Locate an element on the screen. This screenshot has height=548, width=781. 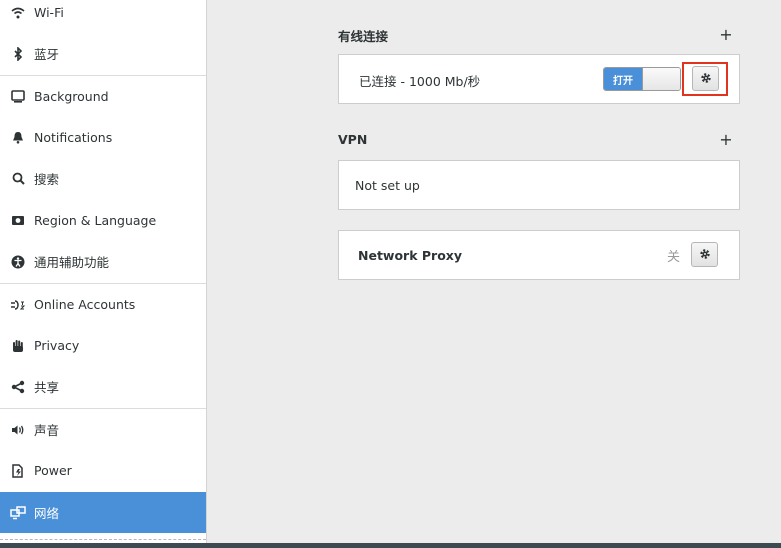
sidebar-item-network: 网络 is located at coordinates (103, 512).